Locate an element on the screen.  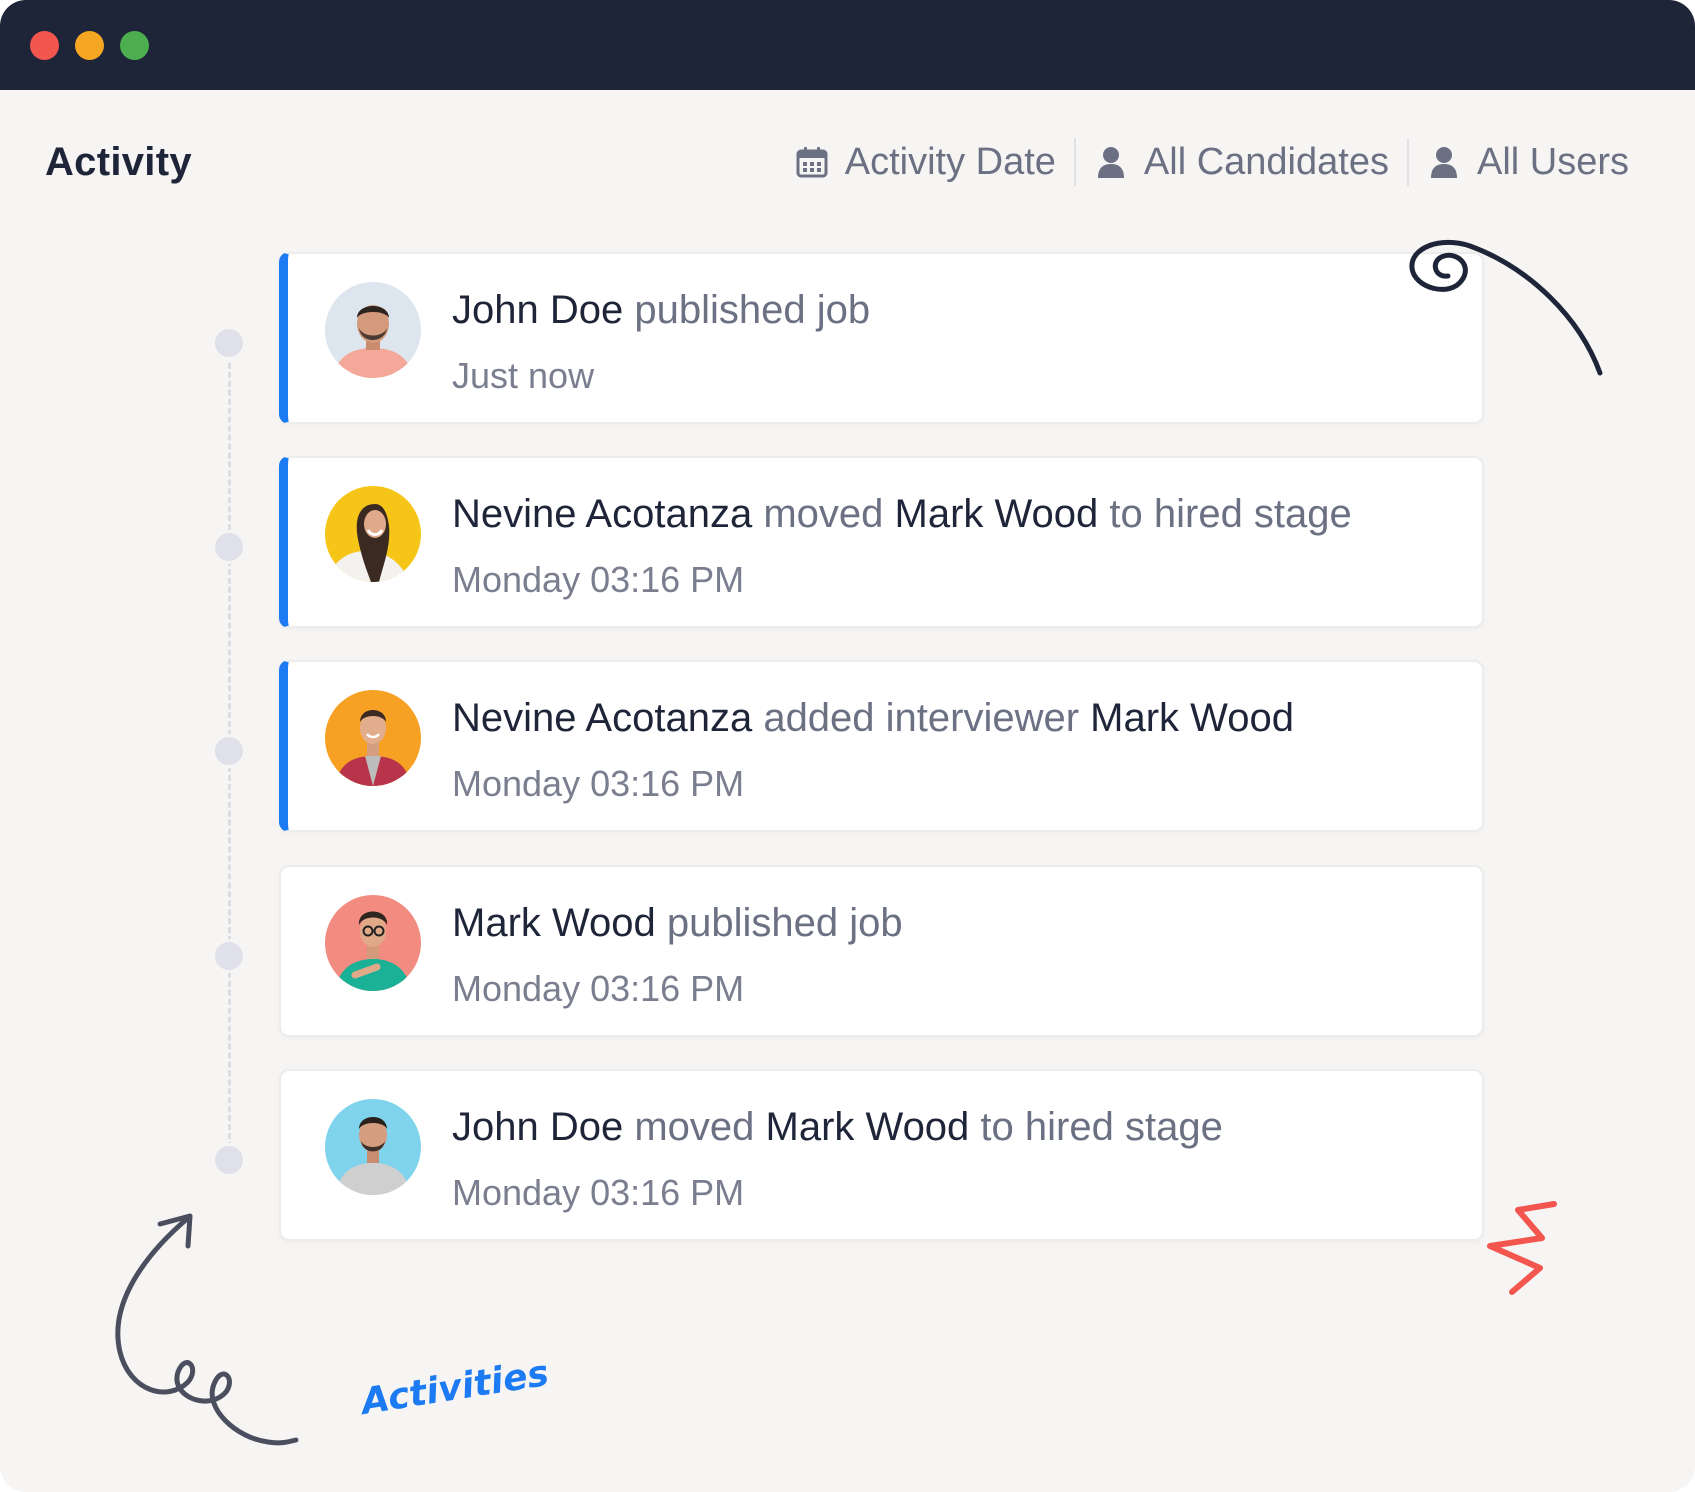
activity-card: John Doe published job Just now is located at coordinates (881, 338).